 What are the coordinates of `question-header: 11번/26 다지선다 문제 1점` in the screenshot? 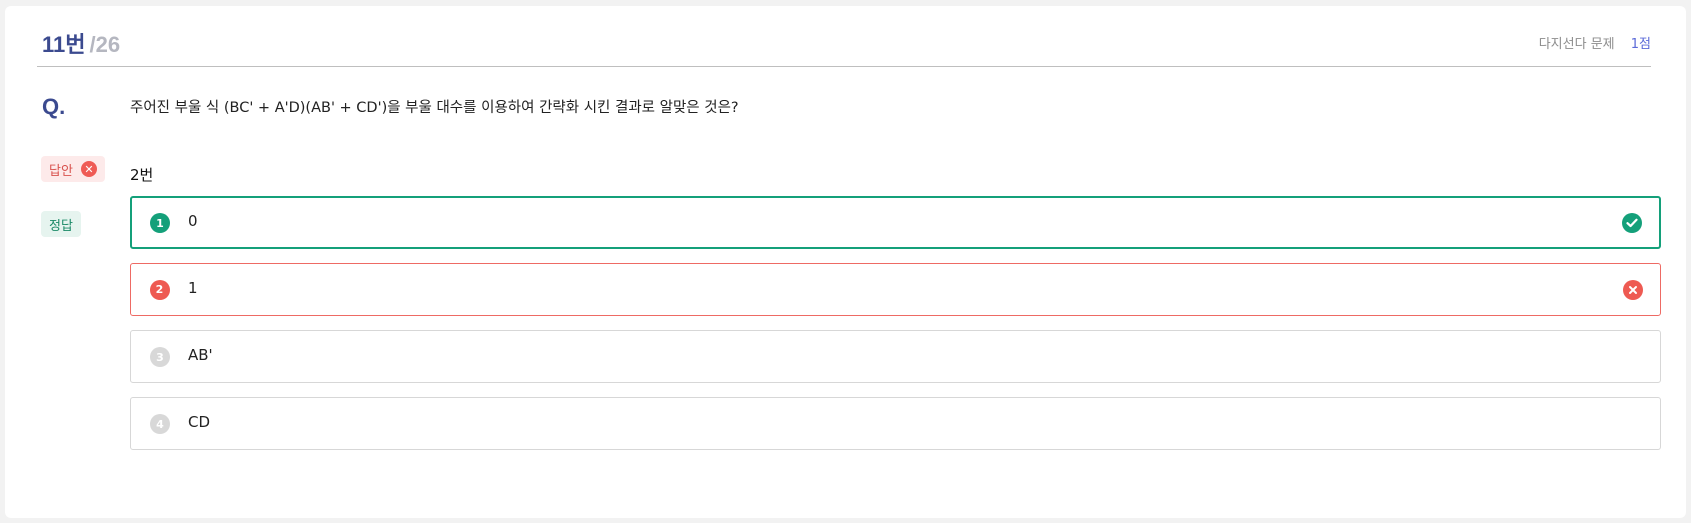 It's located at (844, 36).